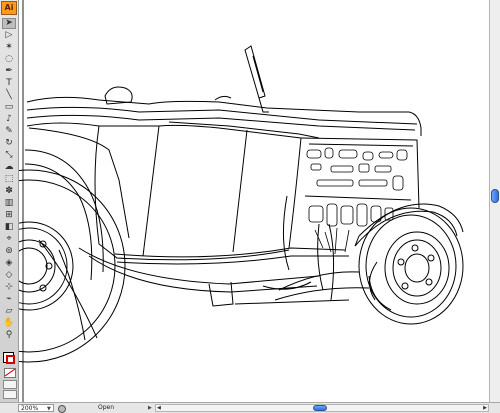 The height and width of the screenshot is (413, 500). I want to click on scroll-right-arrow-icon: ▶, so click(485, 408).